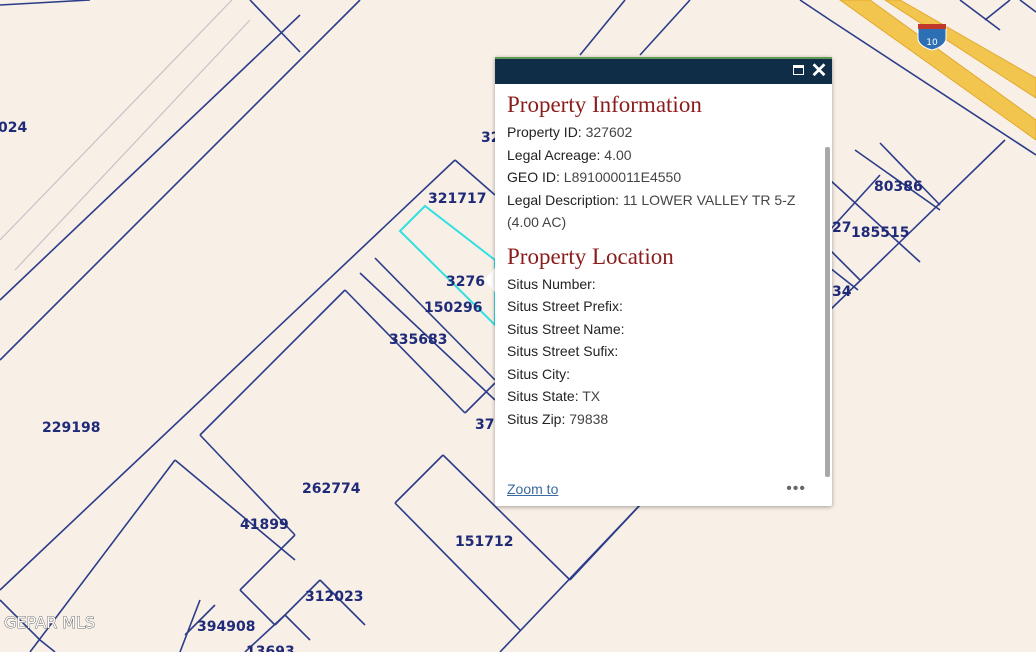  What do you see at coordinates (799, 71) in the screenshot?
I see `maximize-icon` at bounding box center [799, 71].